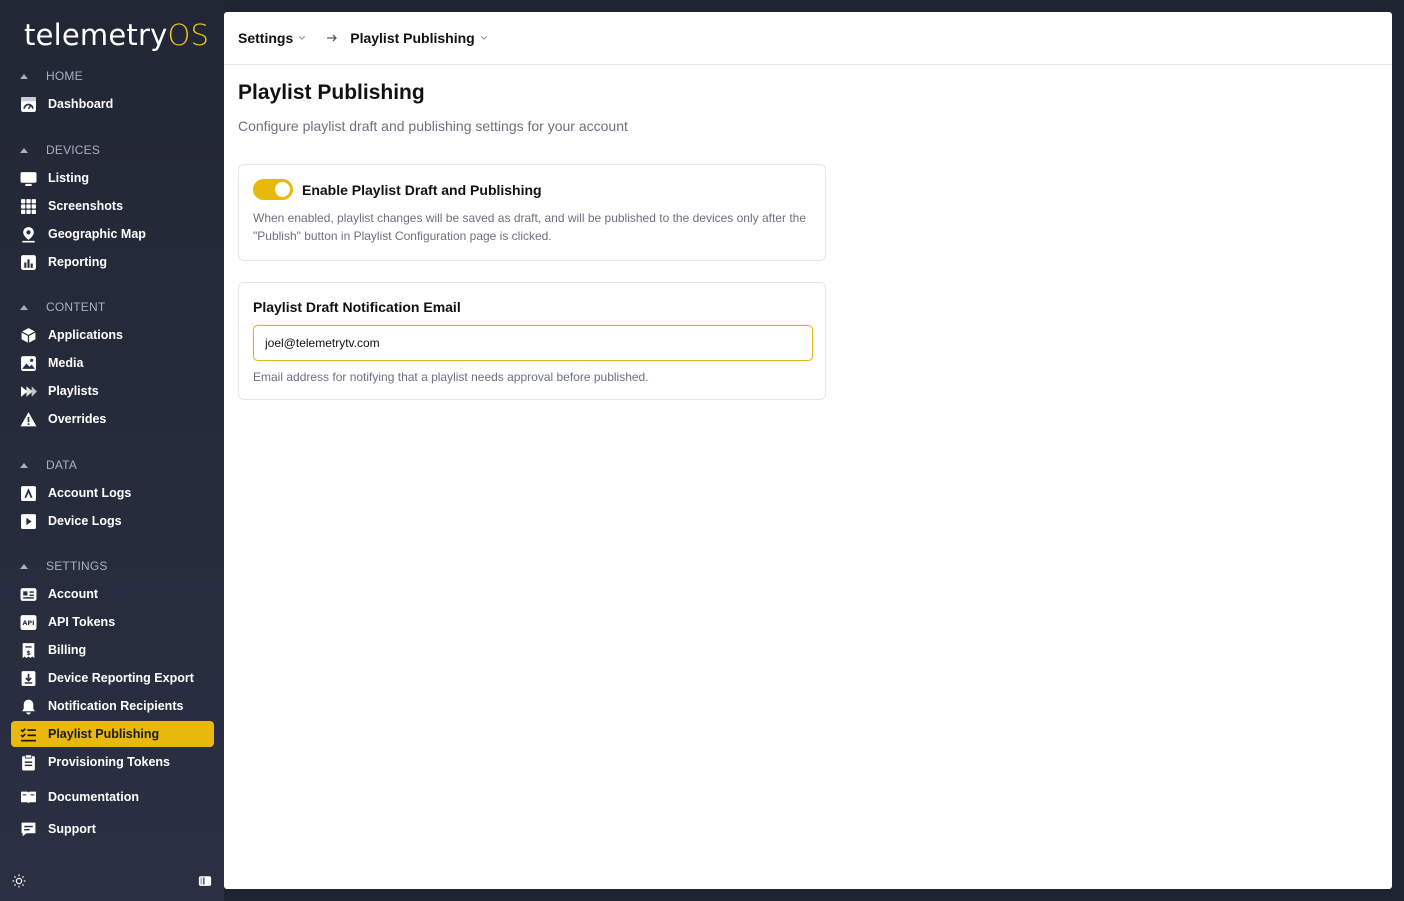 The width and height of the screenshot is (1404, 901). I want to click on sidebar-item-label: Applications, so click(86, 335).